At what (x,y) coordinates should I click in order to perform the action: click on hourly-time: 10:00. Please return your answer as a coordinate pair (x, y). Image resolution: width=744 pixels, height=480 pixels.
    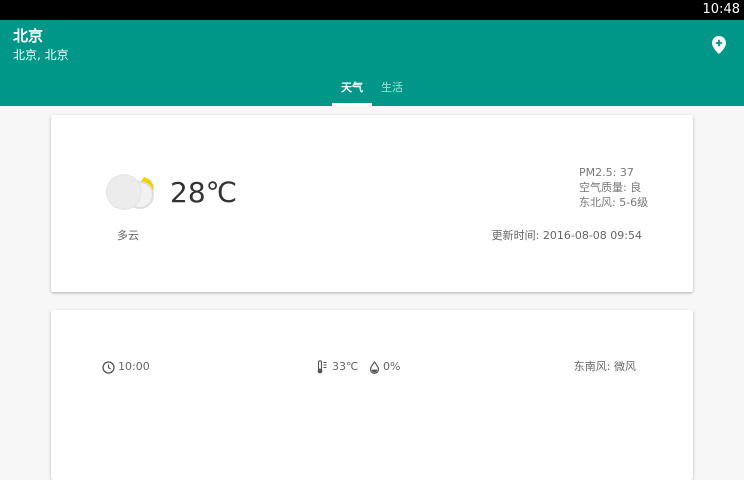
    Looking at the image, I should click on (126, 367).